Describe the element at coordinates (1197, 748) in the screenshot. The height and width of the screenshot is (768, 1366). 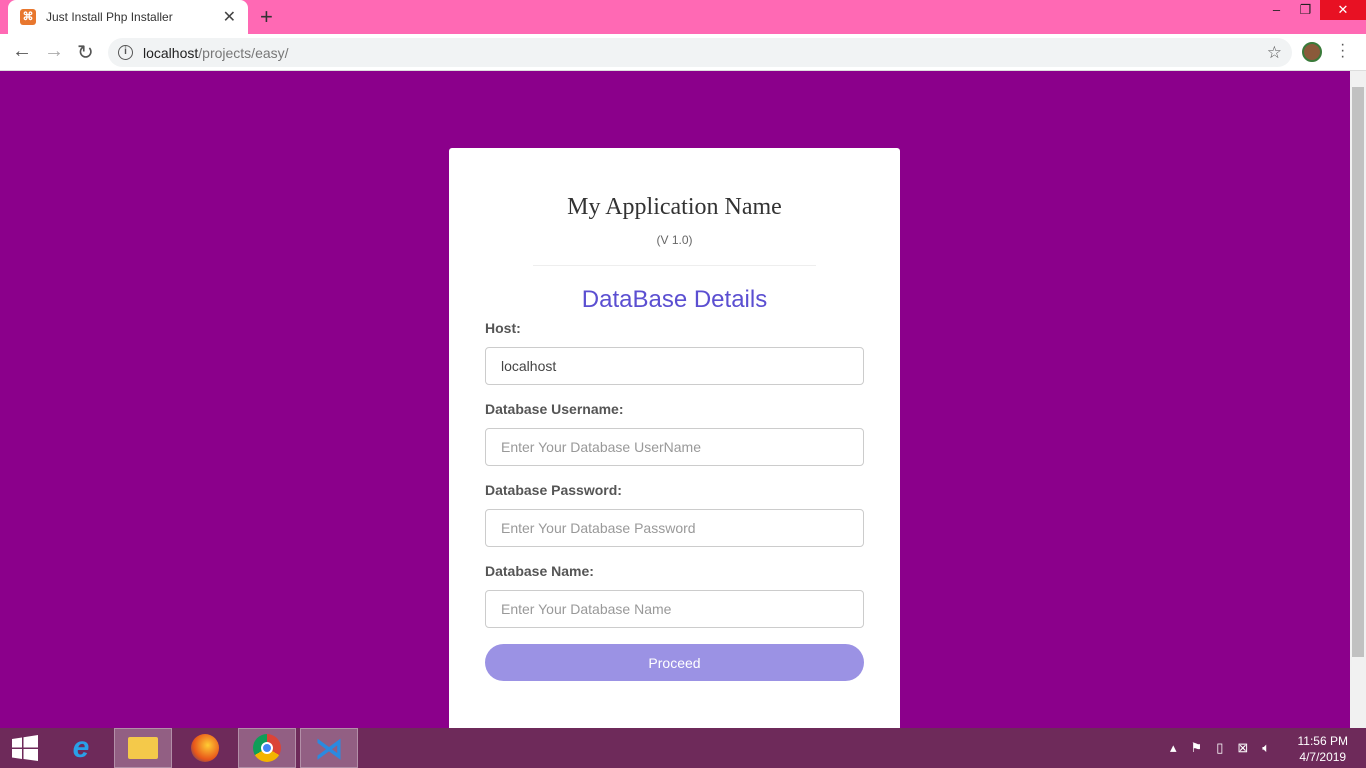
I see `action-center-flag-icon: ⚑` at that location.